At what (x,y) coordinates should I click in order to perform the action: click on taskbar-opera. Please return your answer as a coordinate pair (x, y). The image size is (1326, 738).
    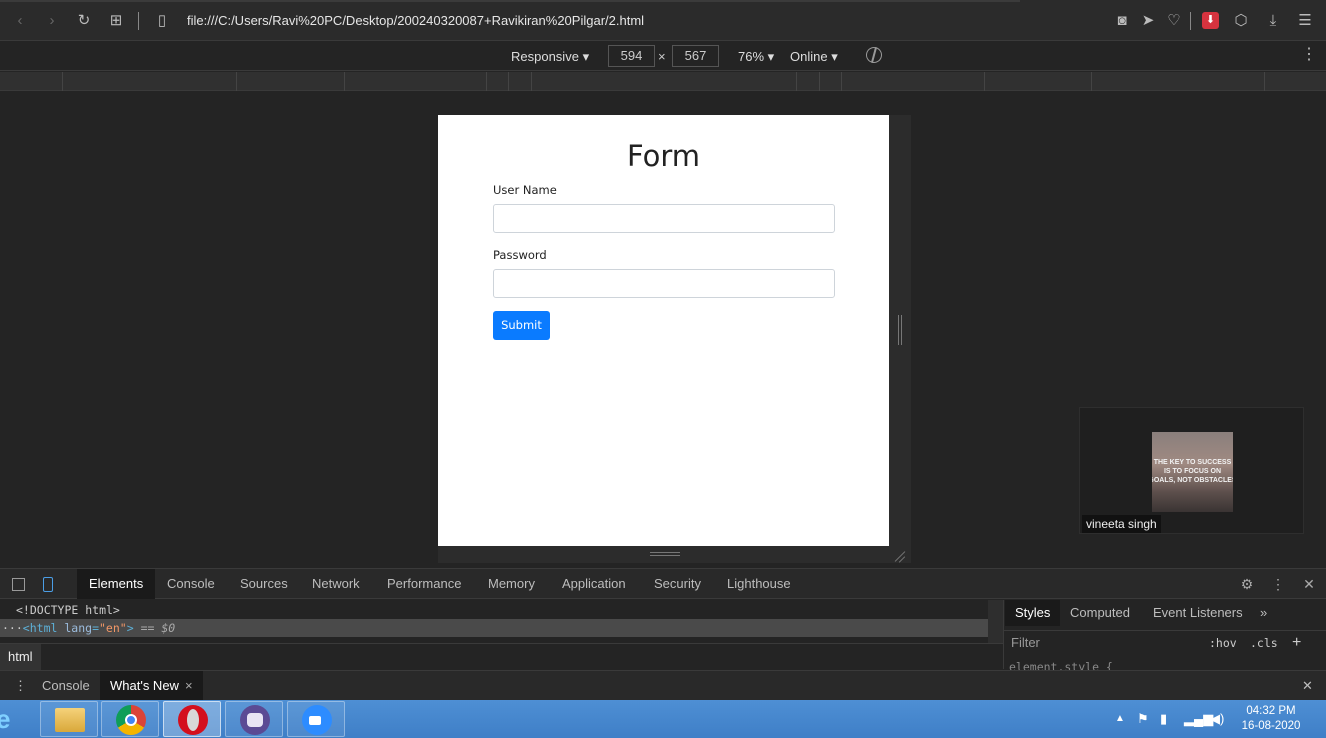
    Looking at the image, I should click on (192, 719).